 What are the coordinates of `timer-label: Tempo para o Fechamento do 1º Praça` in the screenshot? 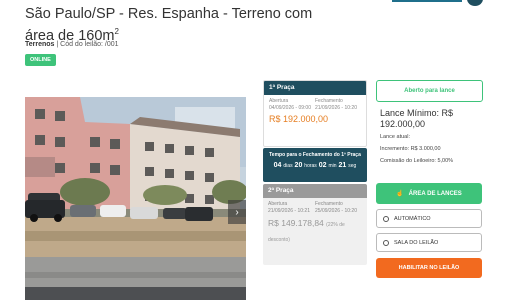 It's located at (315, 155).